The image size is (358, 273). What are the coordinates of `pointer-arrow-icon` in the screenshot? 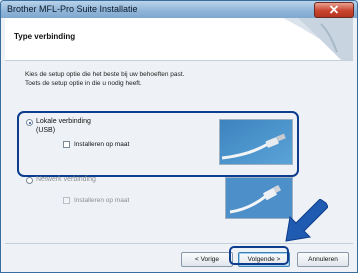 It's located at (306, 220).